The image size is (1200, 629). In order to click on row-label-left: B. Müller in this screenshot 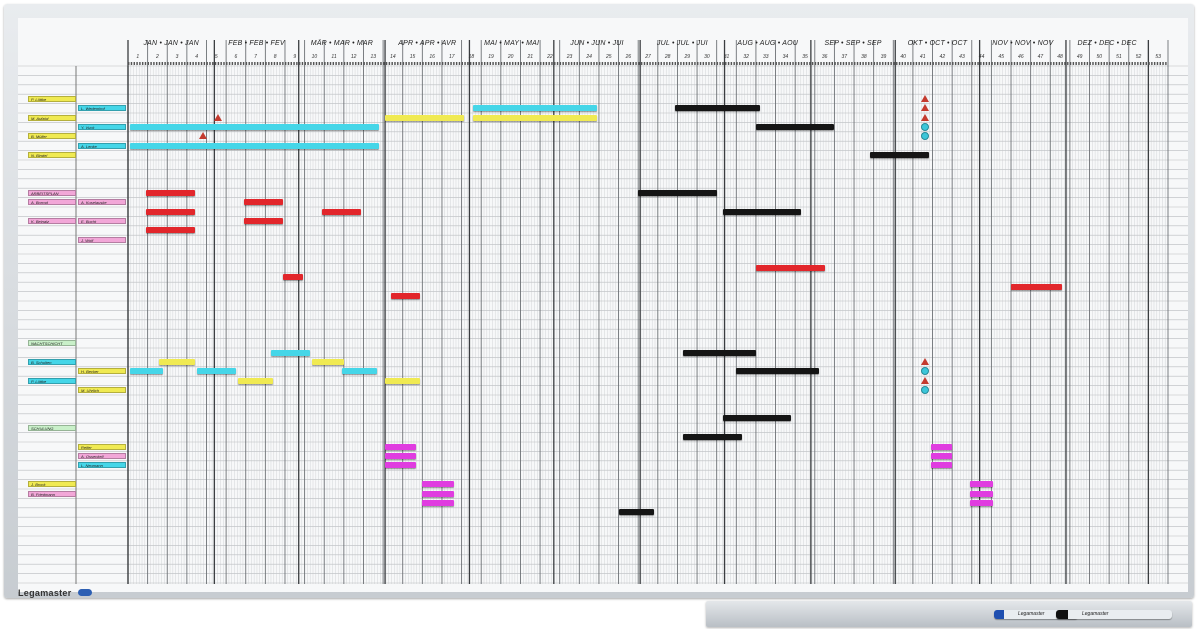, I will do `click(52, 136)`.